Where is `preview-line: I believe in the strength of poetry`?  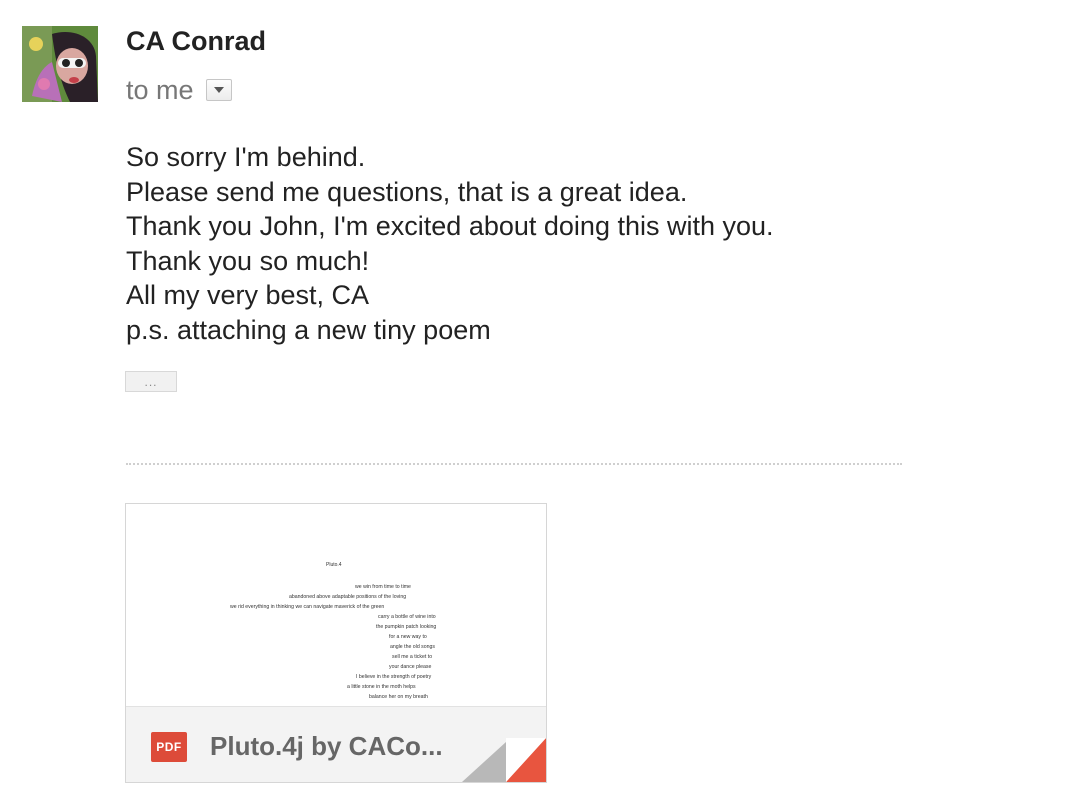 preview-line: I believe in the strength of poetry is located at coordinates (394, 677).